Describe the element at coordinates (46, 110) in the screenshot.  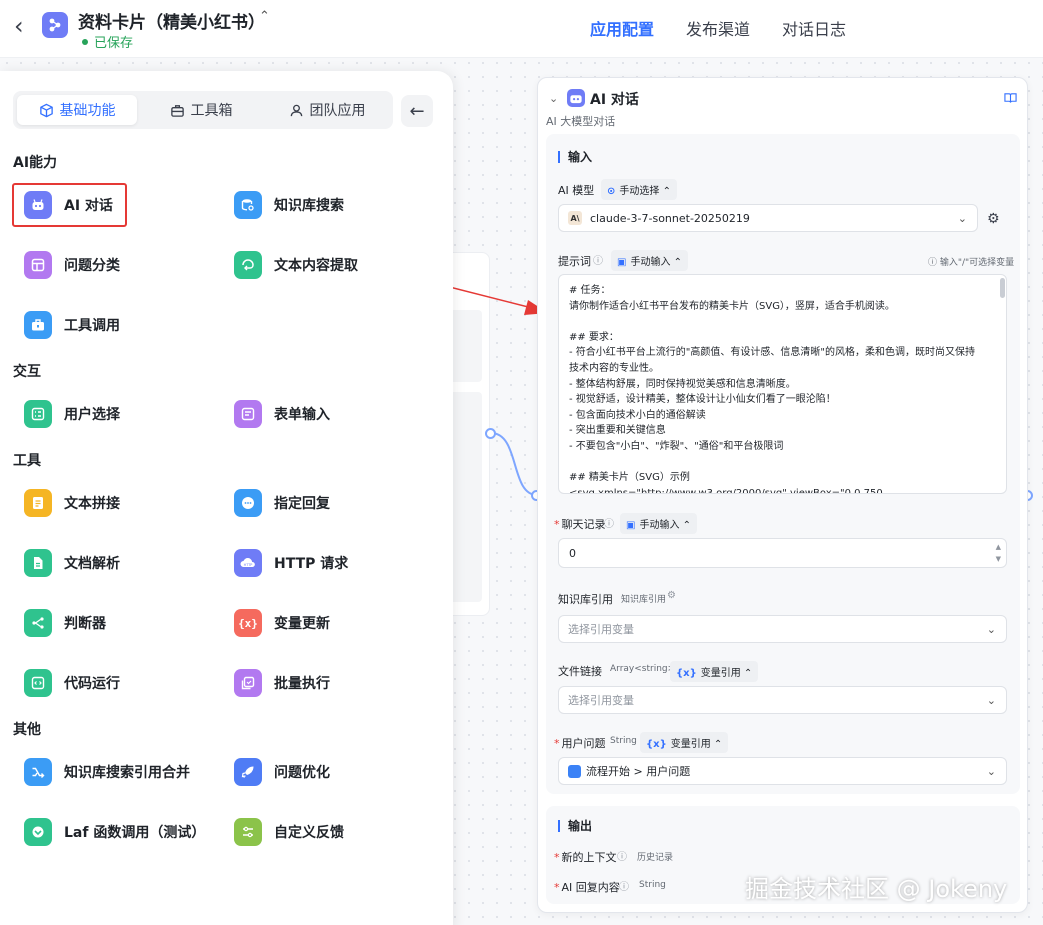
I see `cube-icon` at that location.